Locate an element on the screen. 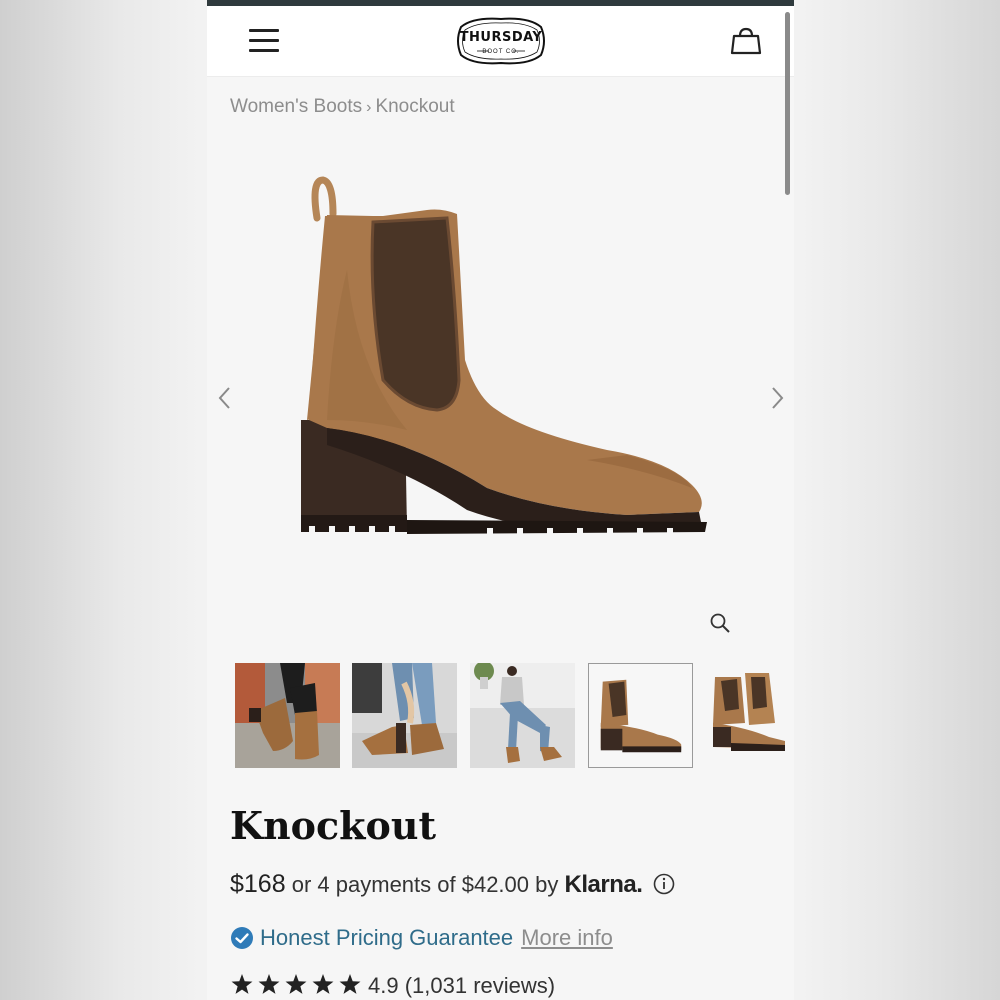 The image size is (1000, 1000). breadcrumb-link-womens-boots: Women's Boots is located at coordinates (296, 106).